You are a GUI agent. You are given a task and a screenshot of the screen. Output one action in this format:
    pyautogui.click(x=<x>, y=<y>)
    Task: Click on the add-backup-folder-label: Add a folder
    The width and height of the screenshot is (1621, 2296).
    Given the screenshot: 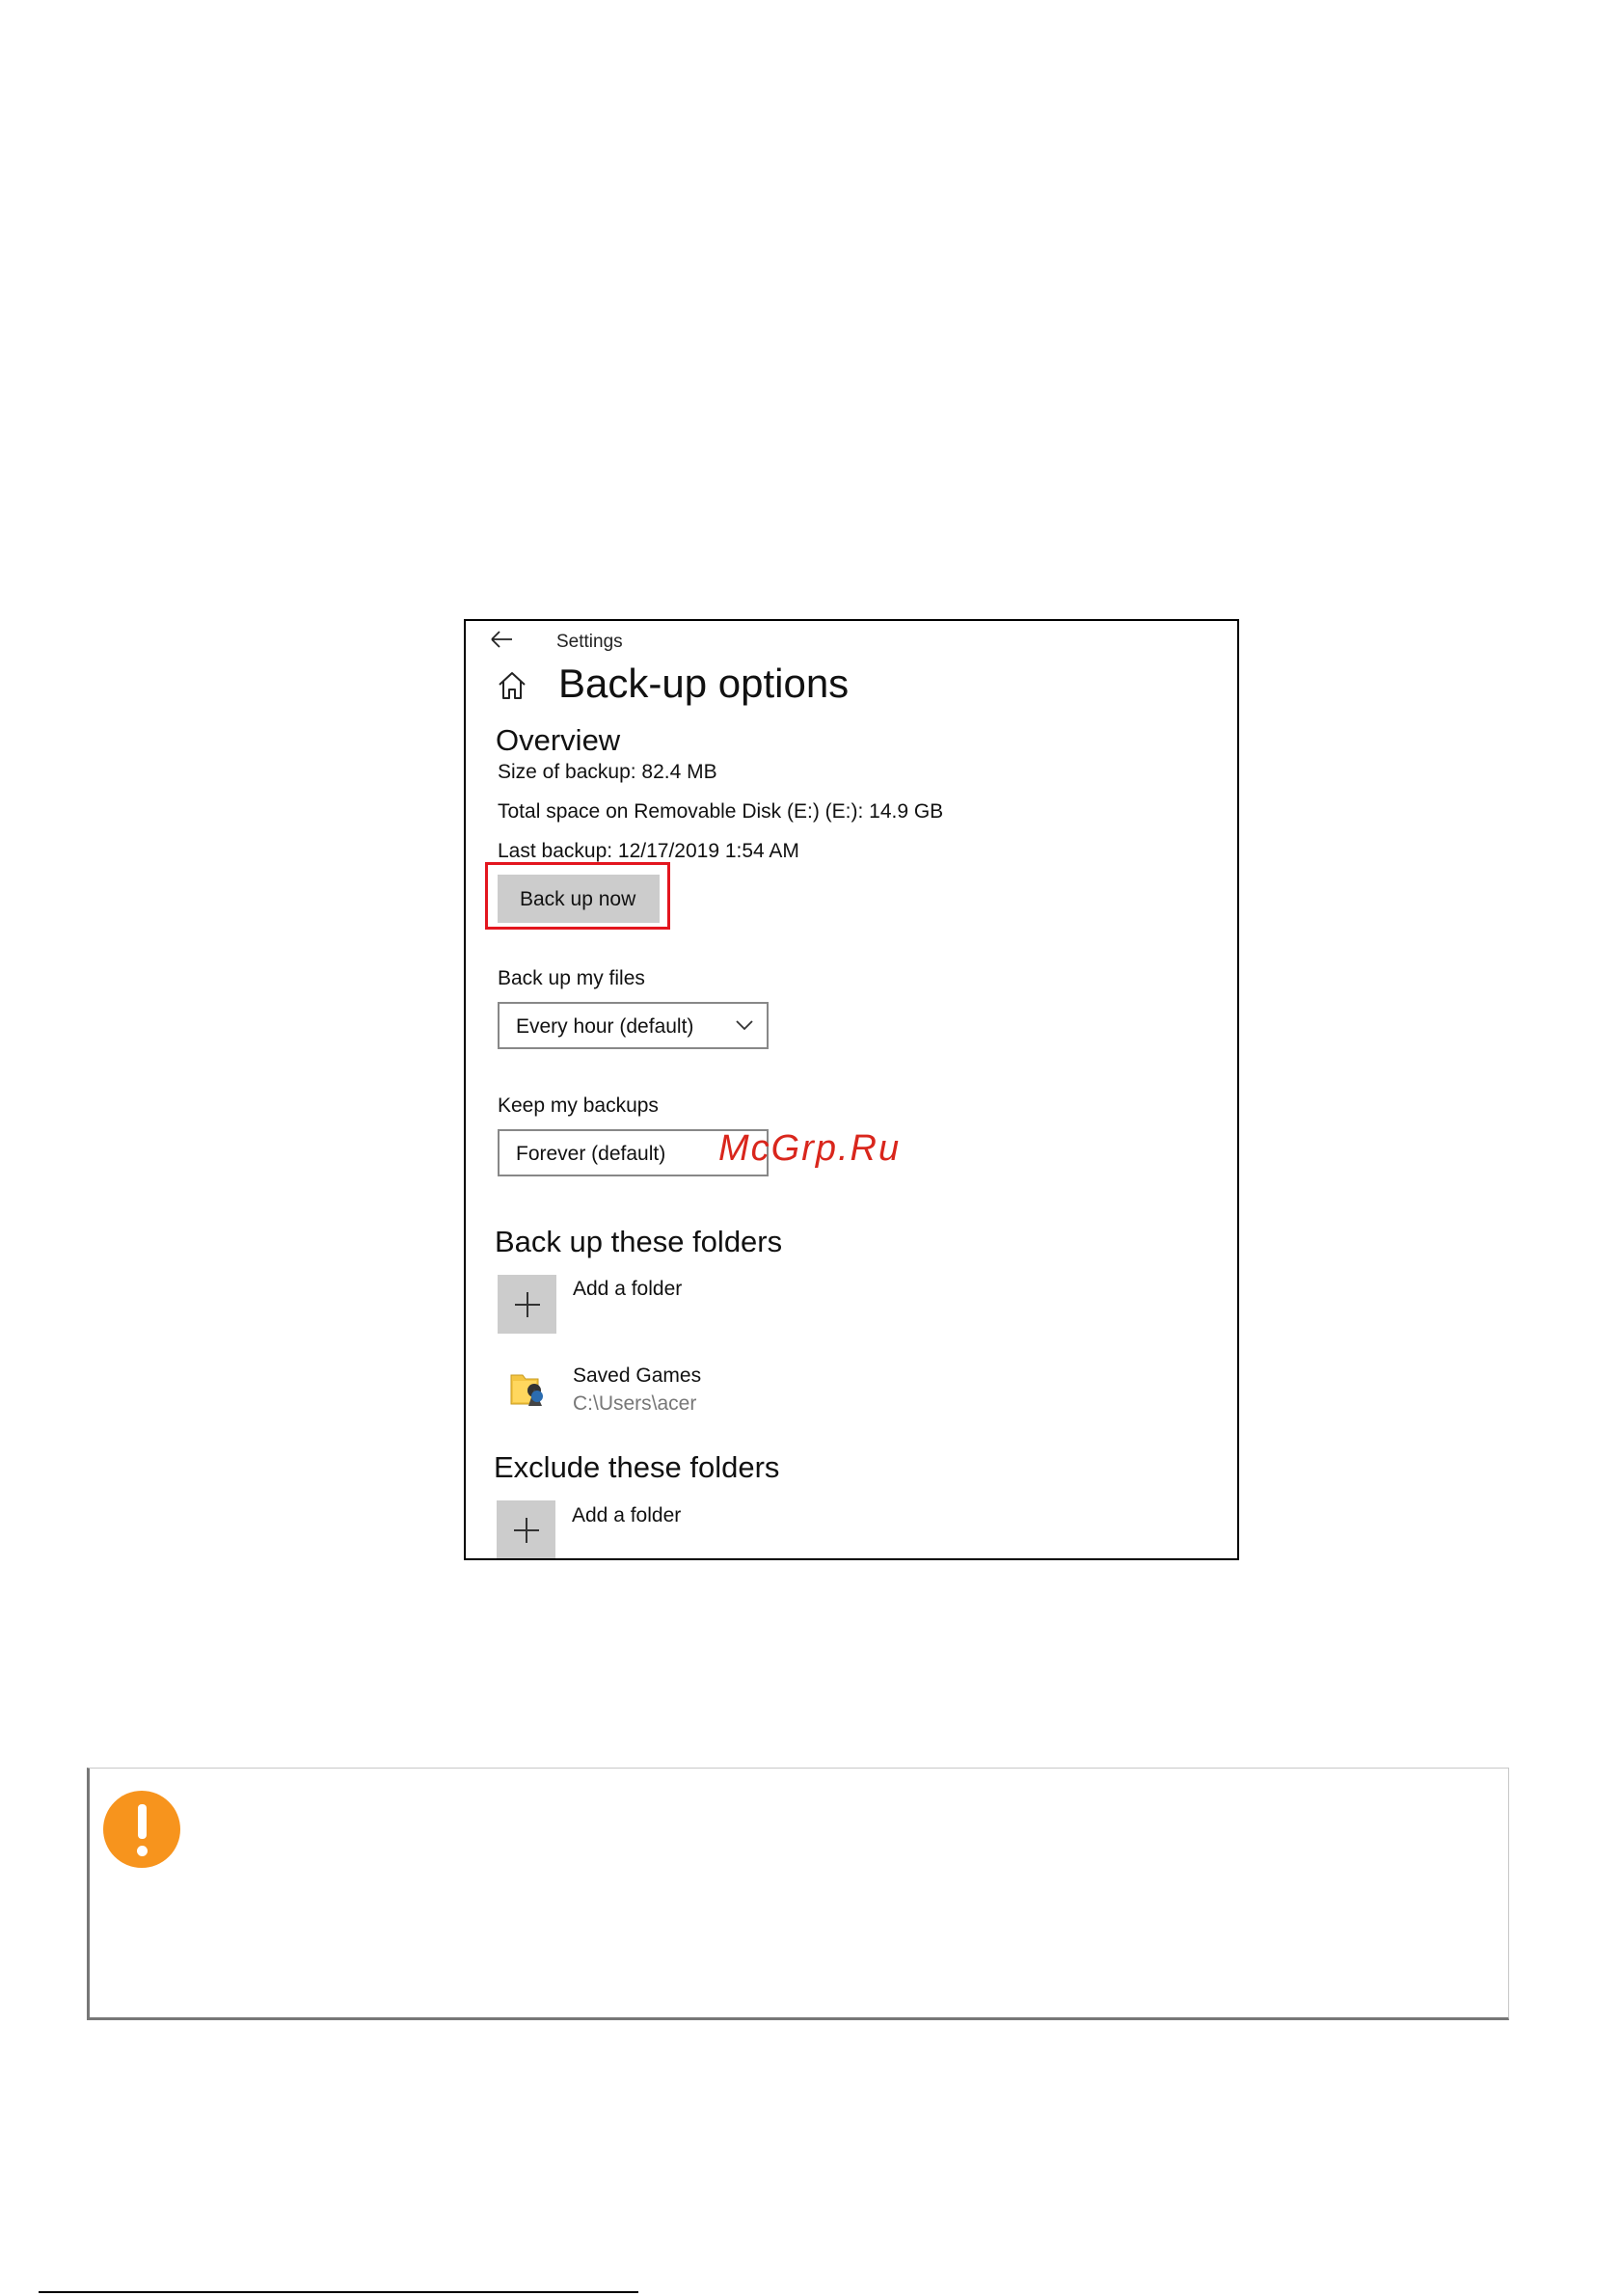 What is the action you would take?
    pyautogui.click(x=627, y=1289)
    